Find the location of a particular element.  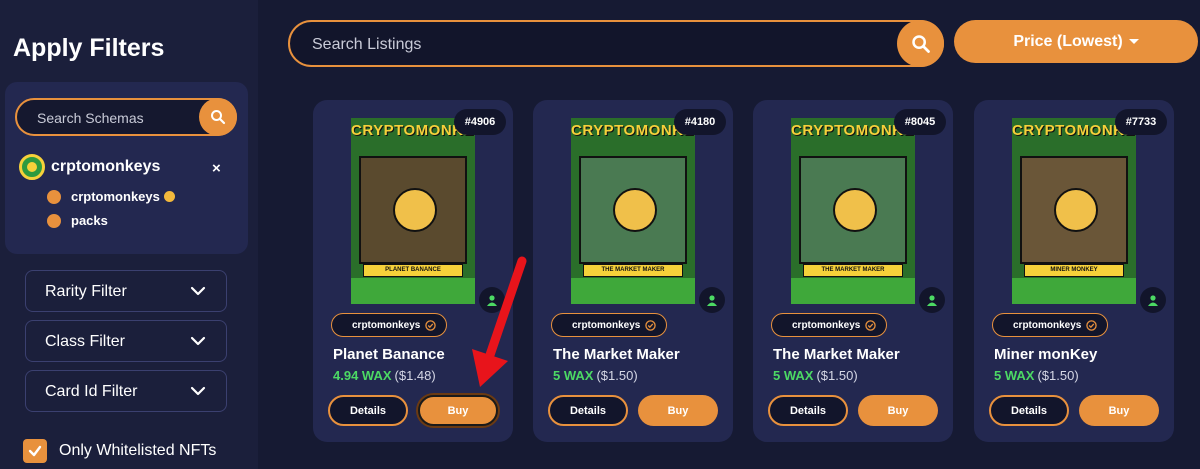

caret-down-icon is located at coordinates (1133, 41).